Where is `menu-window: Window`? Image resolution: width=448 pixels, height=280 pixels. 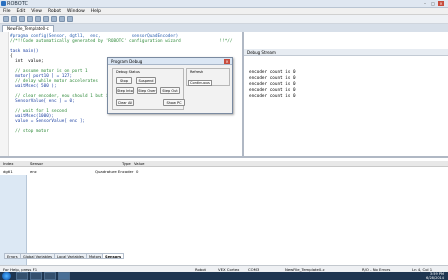
menu-window: Window is located at coordinates (76, 11).